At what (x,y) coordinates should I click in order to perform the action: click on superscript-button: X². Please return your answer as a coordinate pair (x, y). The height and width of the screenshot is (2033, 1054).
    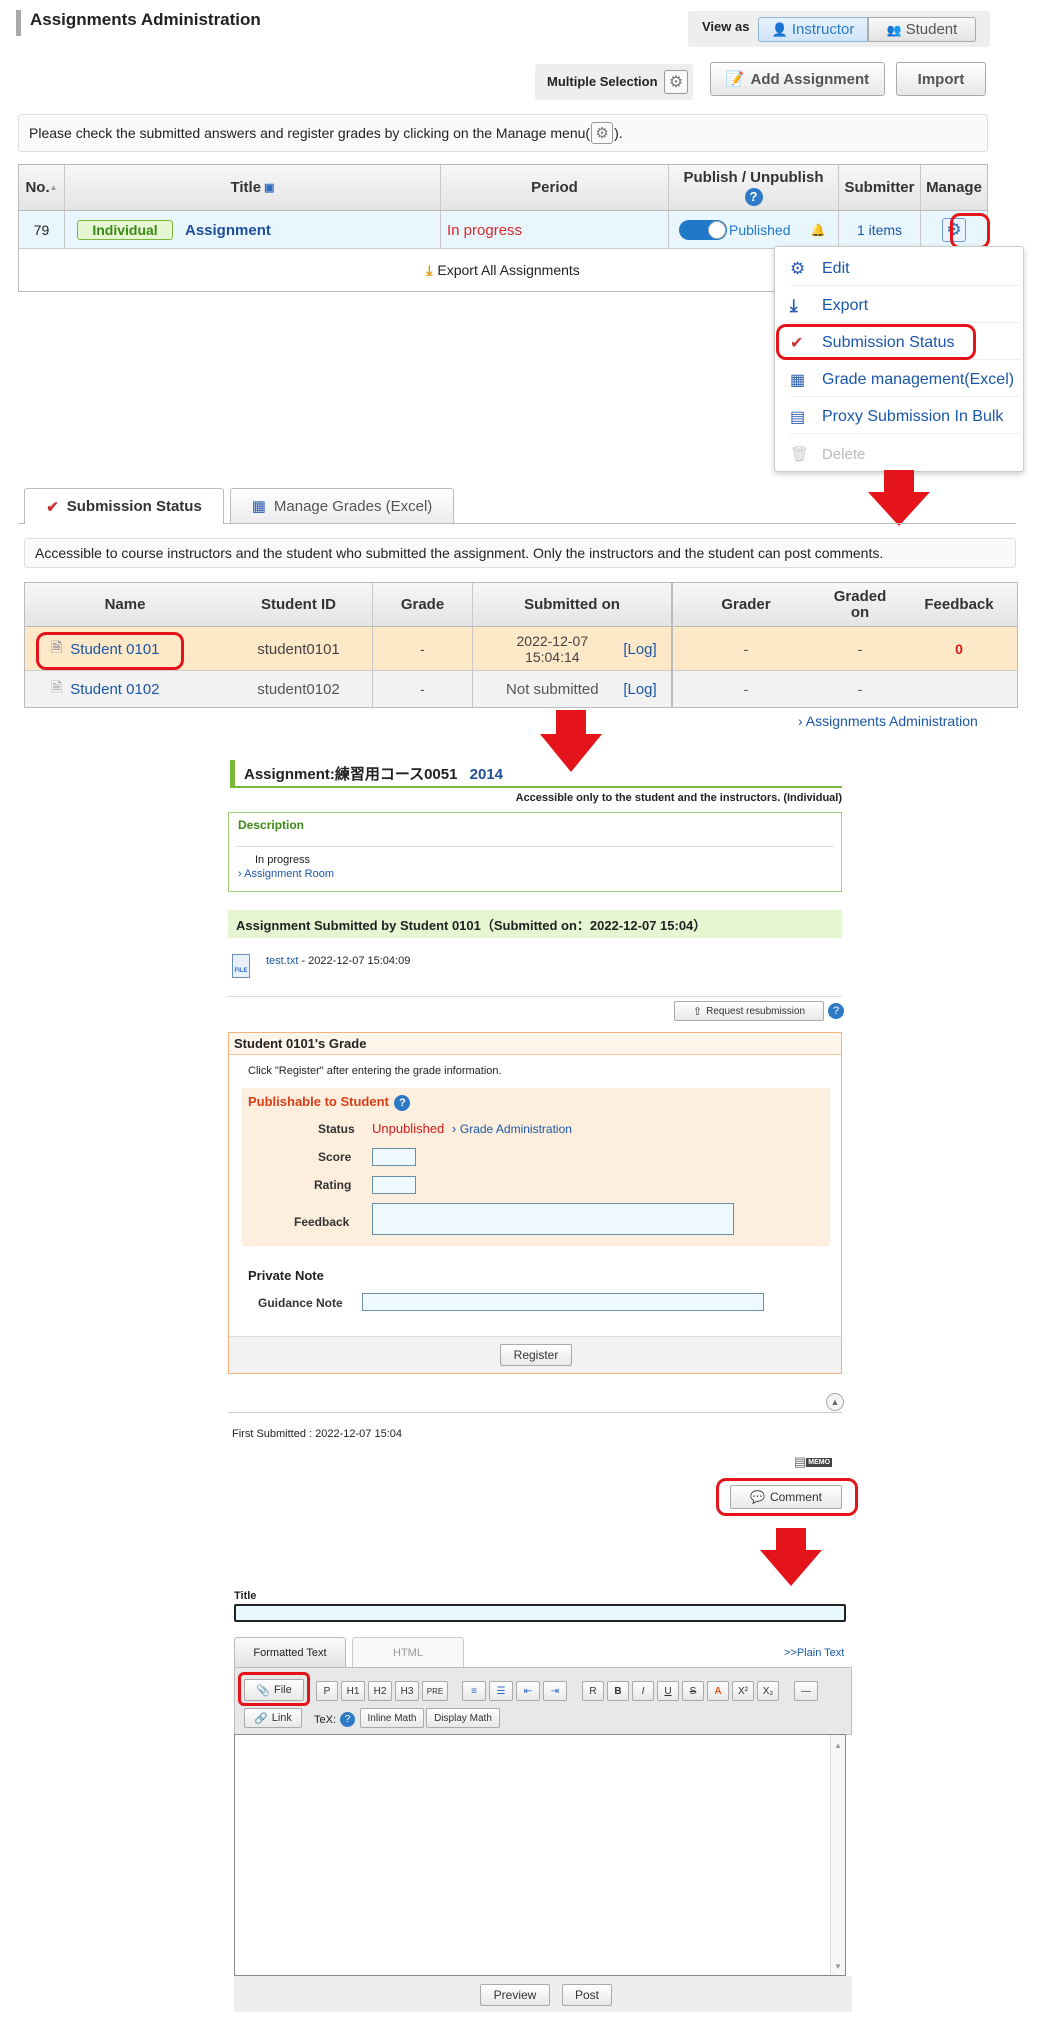
    Looking at the image, I should click on (743, 1691).